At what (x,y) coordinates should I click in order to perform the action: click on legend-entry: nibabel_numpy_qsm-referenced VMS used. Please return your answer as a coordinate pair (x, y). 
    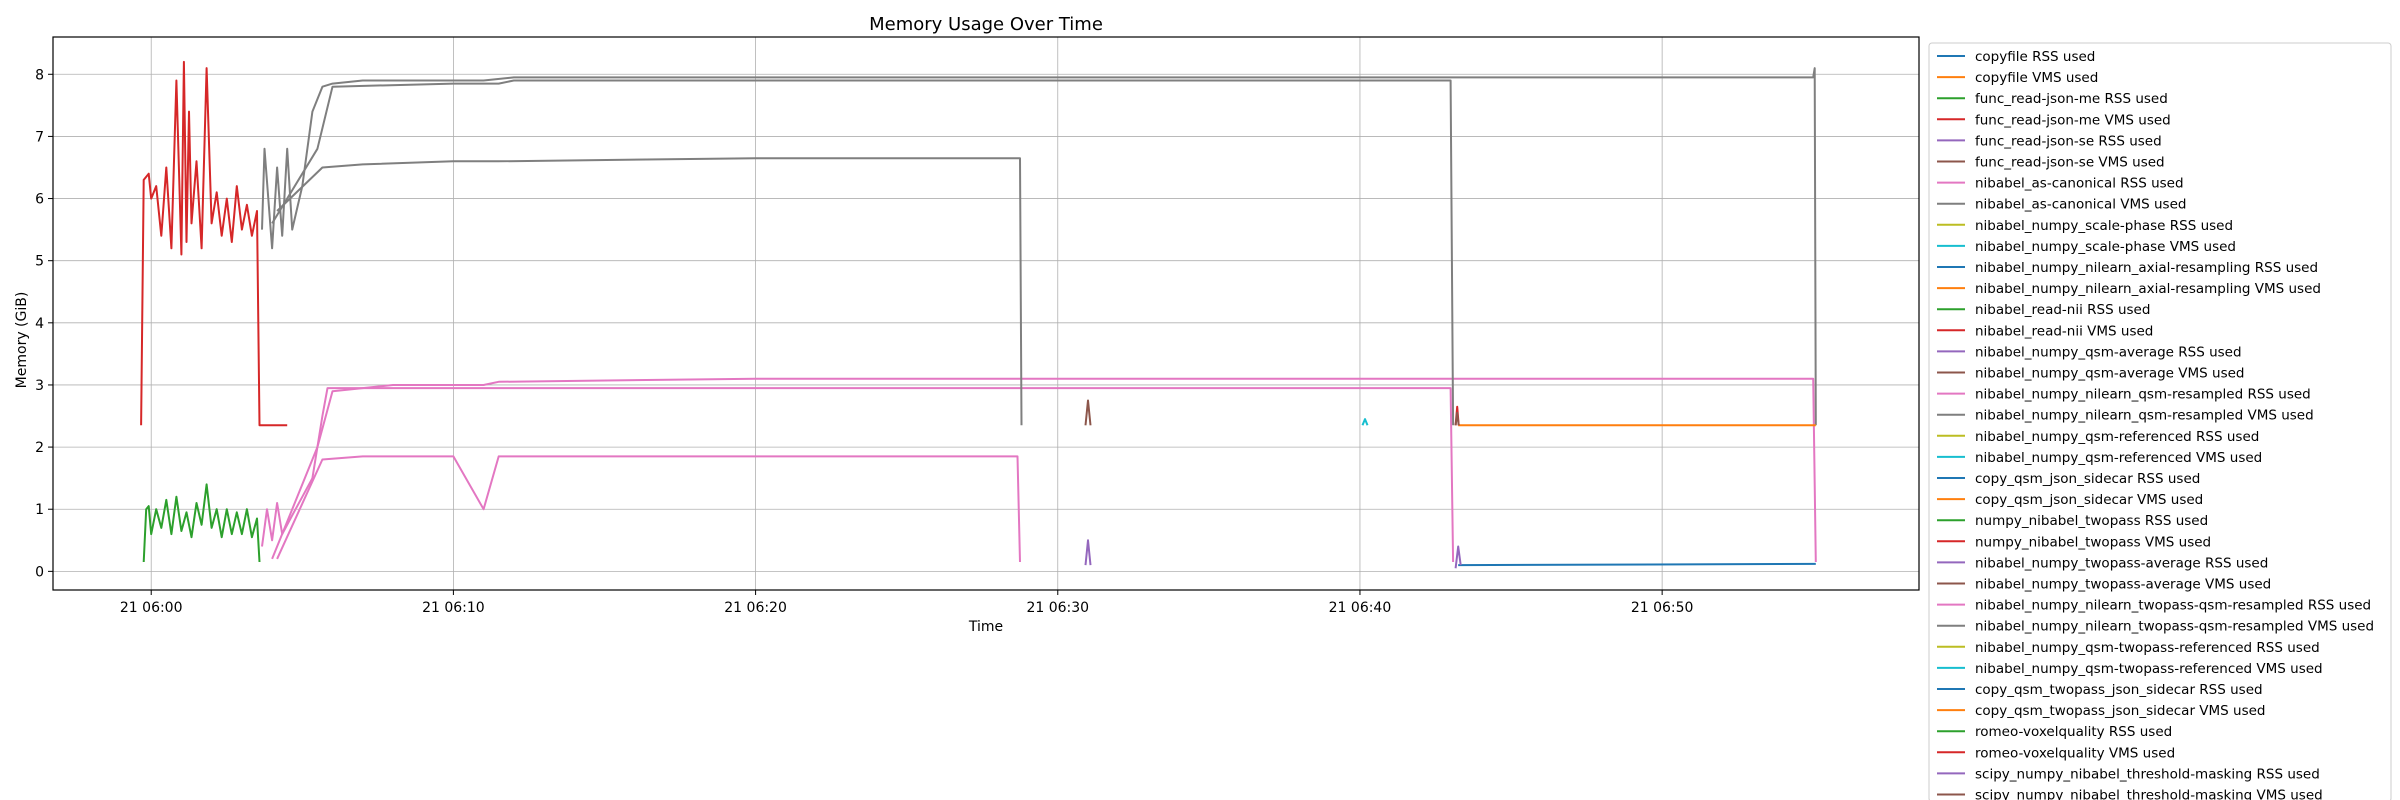
    Looking at the image, I should click on (2118, 458).